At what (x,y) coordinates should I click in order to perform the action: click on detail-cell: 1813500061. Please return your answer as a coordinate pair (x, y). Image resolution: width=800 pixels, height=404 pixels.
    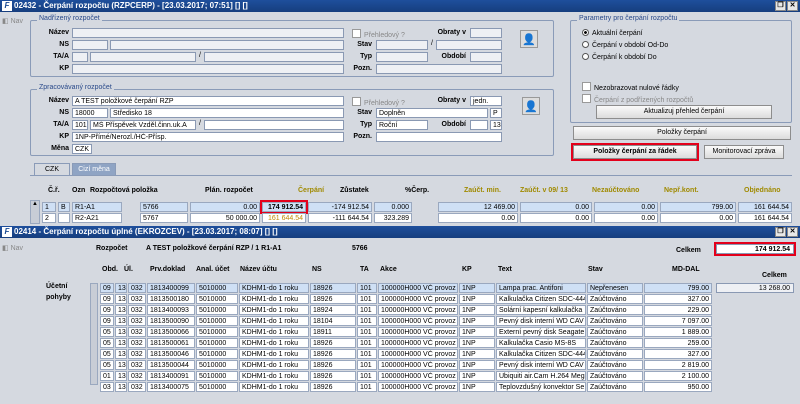
    Looking at the image, I should click on (171, 343).